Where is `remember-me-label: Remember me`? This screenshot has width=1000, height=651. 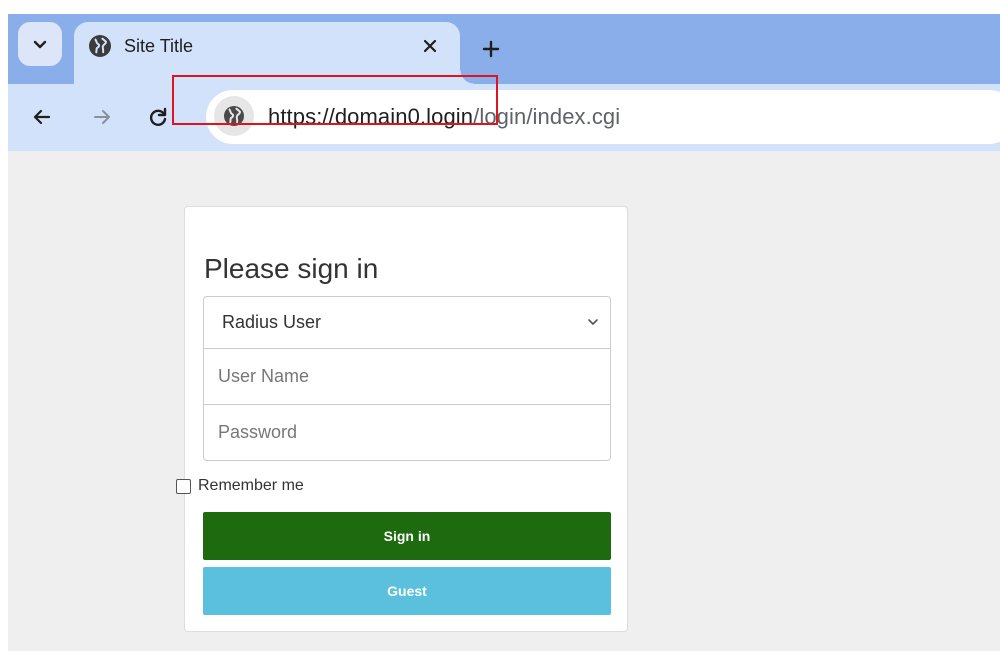 remember-me-label: Remember me is located at coordinates (251, 485).